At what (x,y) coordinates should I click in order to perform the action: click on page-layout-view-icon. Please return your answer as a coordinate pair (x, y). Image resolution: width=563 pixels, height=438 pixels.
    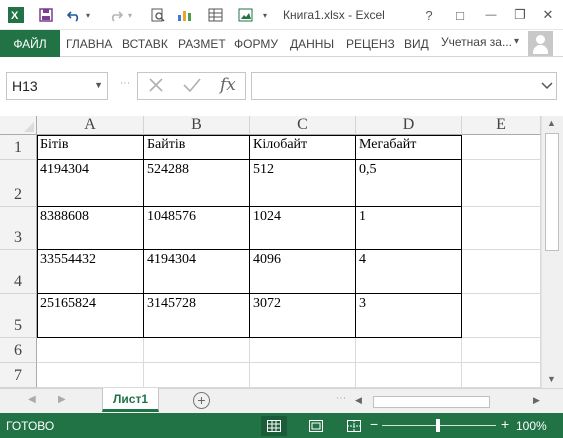
    Looking at the image, I should click on (316, 426).